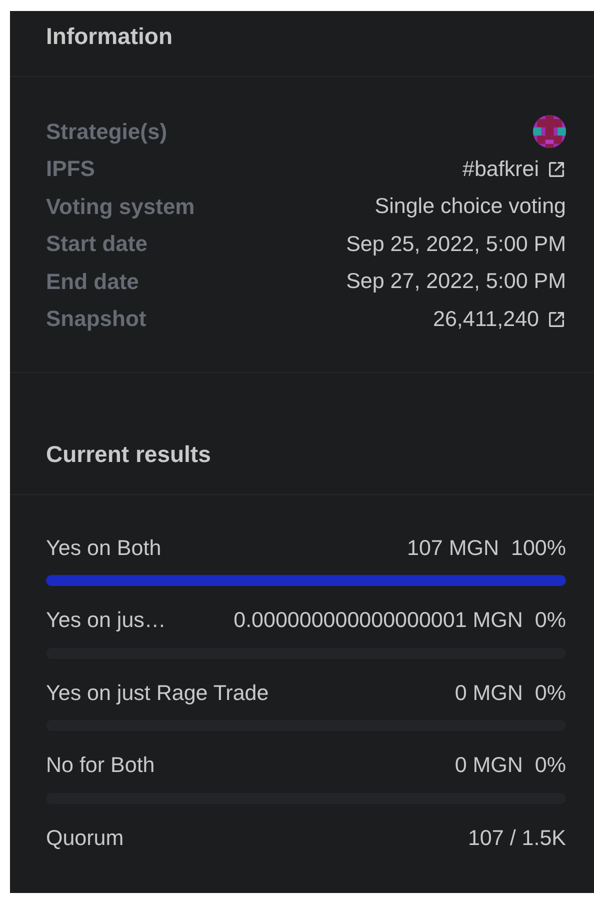 Image resolution: width=594 pixels, height=897 pixels. I want to click on vote-amount: 107 MGN, so click(452, 548).